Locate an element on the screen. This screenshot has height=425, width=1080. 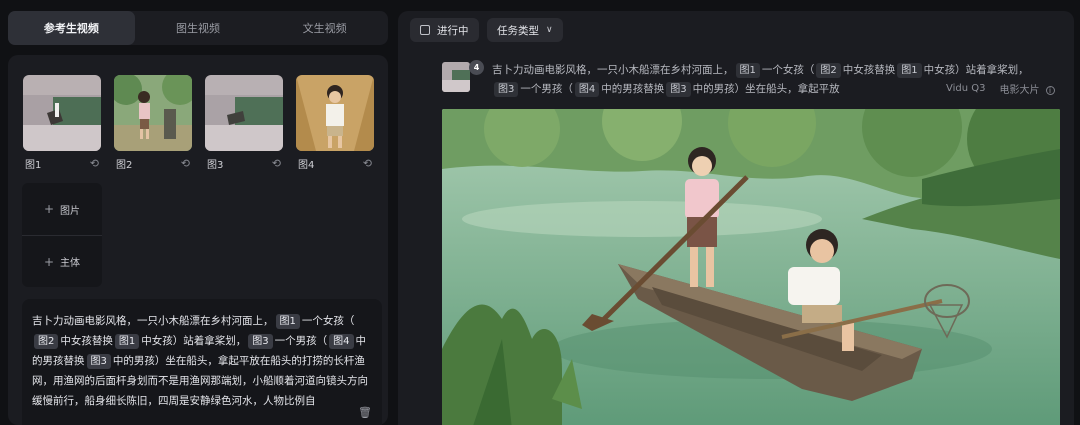
reference-item: 图4 ⟲ is located at coordinates (335, 124).